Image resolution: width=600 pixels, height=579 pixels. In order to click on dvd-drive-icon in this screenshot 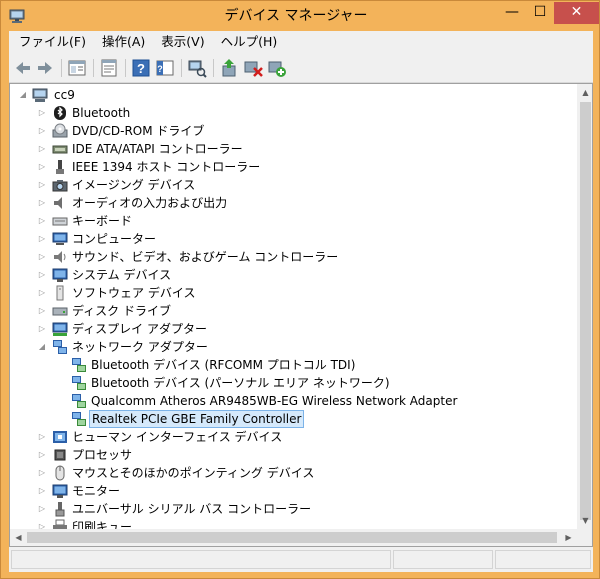, I will do `click(60, 130)`.